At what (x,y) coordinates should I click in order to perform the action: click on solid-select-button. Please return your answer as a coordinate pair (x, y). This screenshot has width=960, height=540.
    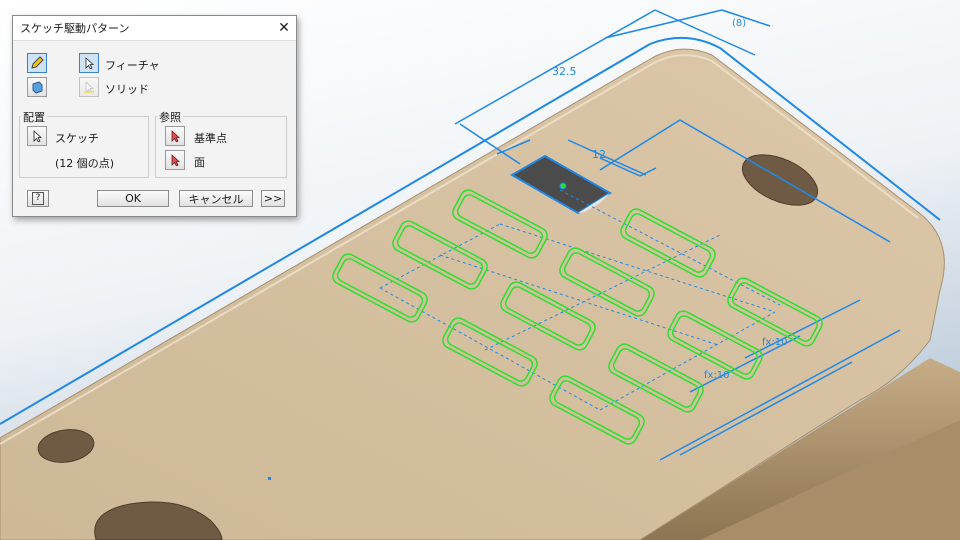
    Looking at the image, I should click on (89, 87).